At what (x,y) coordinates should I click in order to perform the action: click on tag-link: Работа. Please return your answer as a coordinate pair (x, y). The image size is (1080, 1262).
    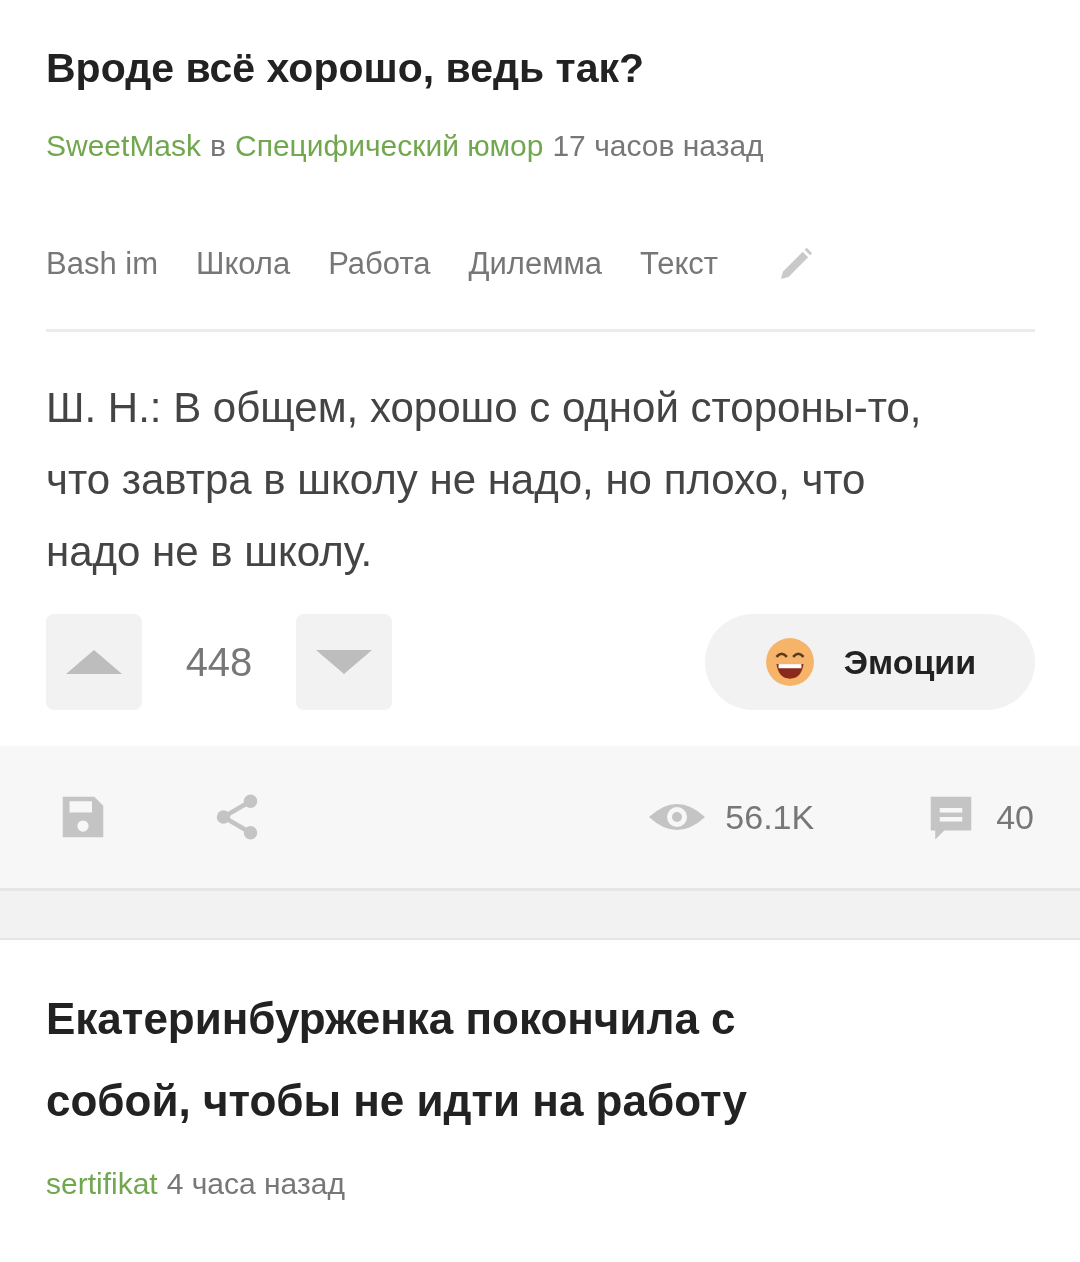
    Looking at the image, I should click on (379, 264).